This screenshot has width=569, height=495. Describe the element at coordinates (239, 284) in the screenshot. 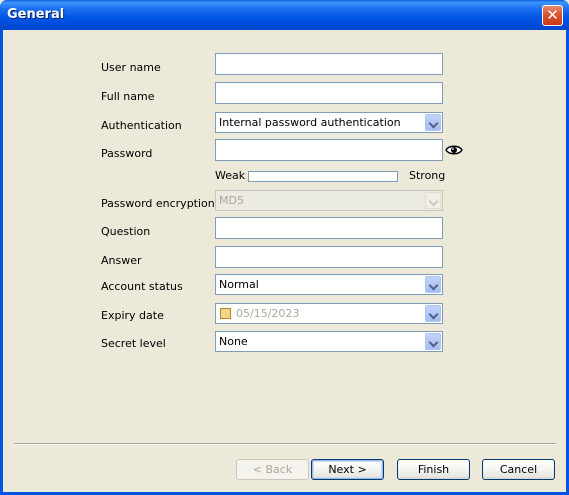

I see `account-status-value: Normal` at that location.